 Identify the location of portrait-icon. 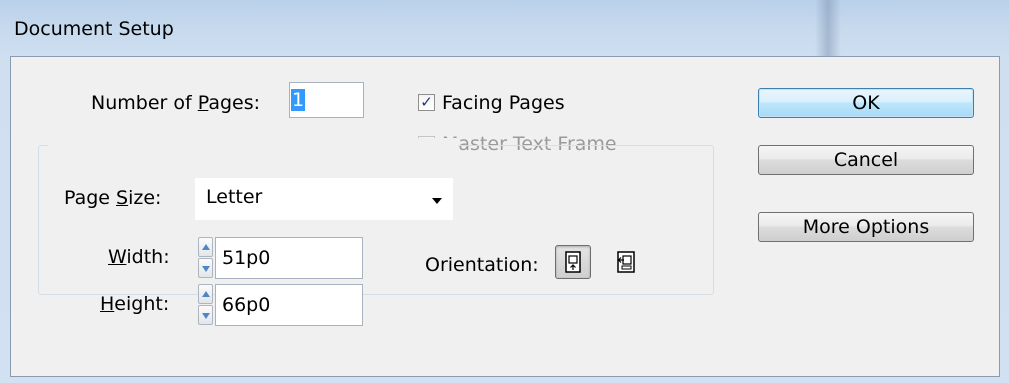
(573, 262).